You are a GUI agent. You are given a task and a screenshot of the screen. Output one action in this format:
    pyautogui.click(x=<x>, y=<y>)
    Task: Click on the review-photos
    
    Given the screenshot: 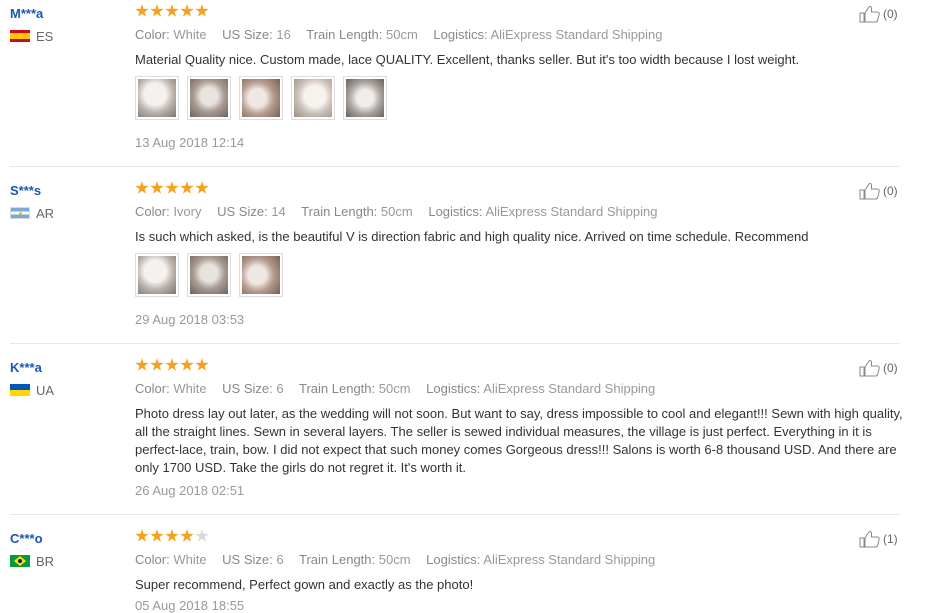 What is the action you would take?
    pyautogui.click(x=209, y=275)
    